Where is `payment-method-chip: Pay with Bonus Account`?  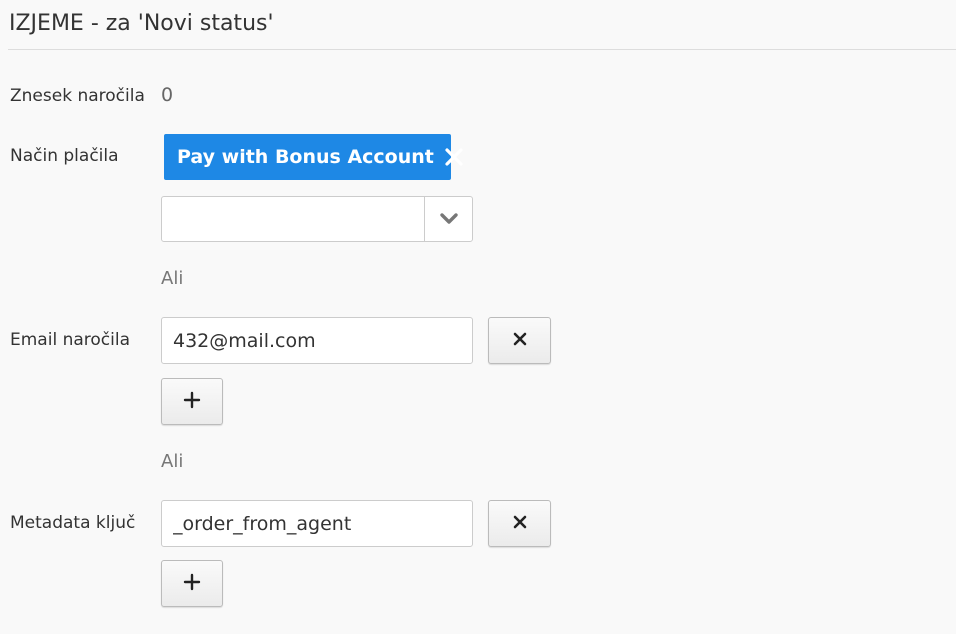 payment-method-chip: Pay with Bonus Account is located at coordinates (313, 157).